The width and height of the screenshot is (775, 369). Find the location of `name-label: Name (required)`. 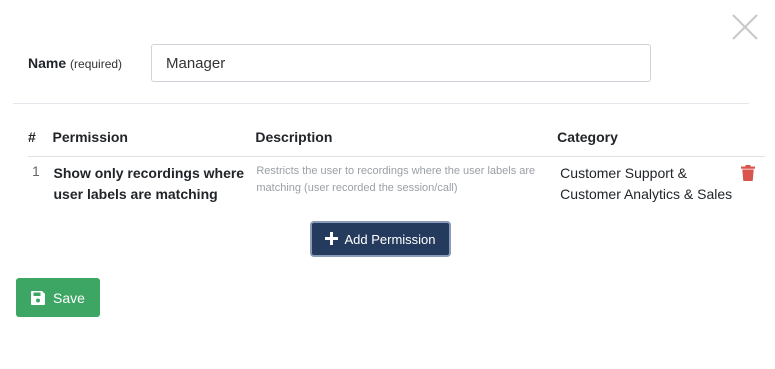

name-label: Name (required) is located at coordinates (89, 63).